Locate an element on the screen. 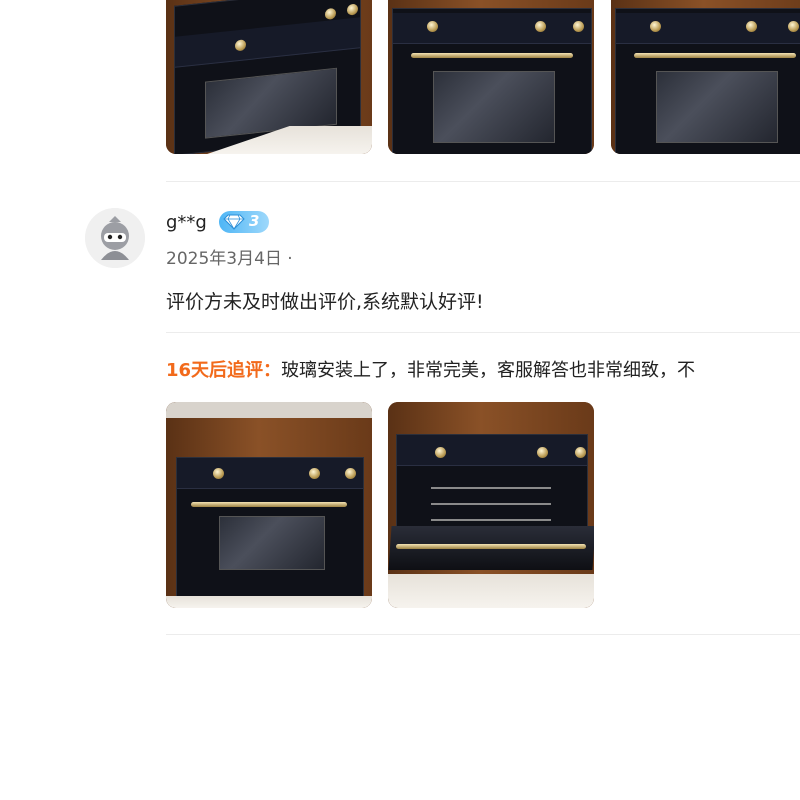 This screenshot has width=800, height=800. followup-review: 16天后追评：玻璃安装上了，非常完美，客服解答也非常细致，不 is located at coordinates (430, 369).